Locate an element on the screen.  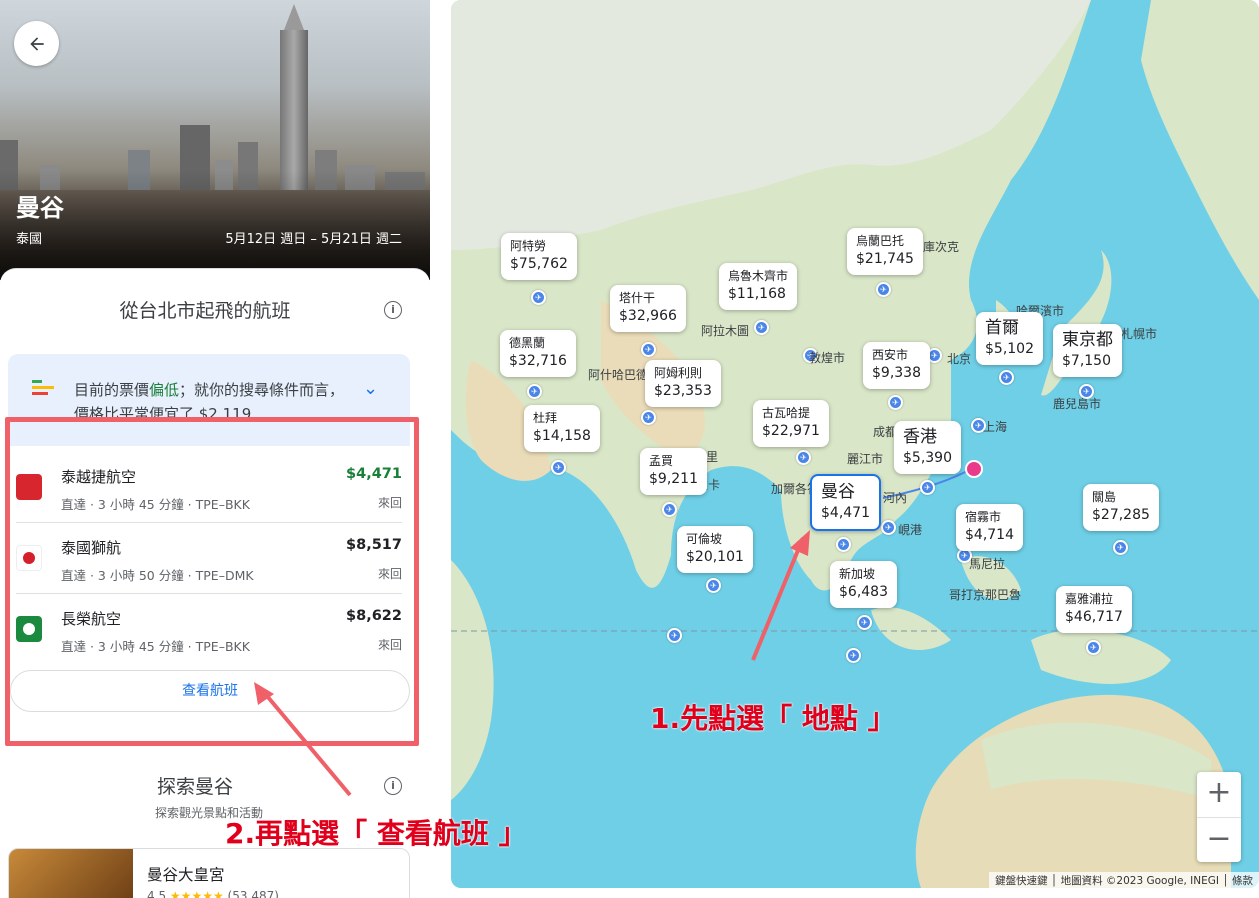
annotation-step2: 2.再點選「 查看航班 」 is located at coordinates (376, 833).